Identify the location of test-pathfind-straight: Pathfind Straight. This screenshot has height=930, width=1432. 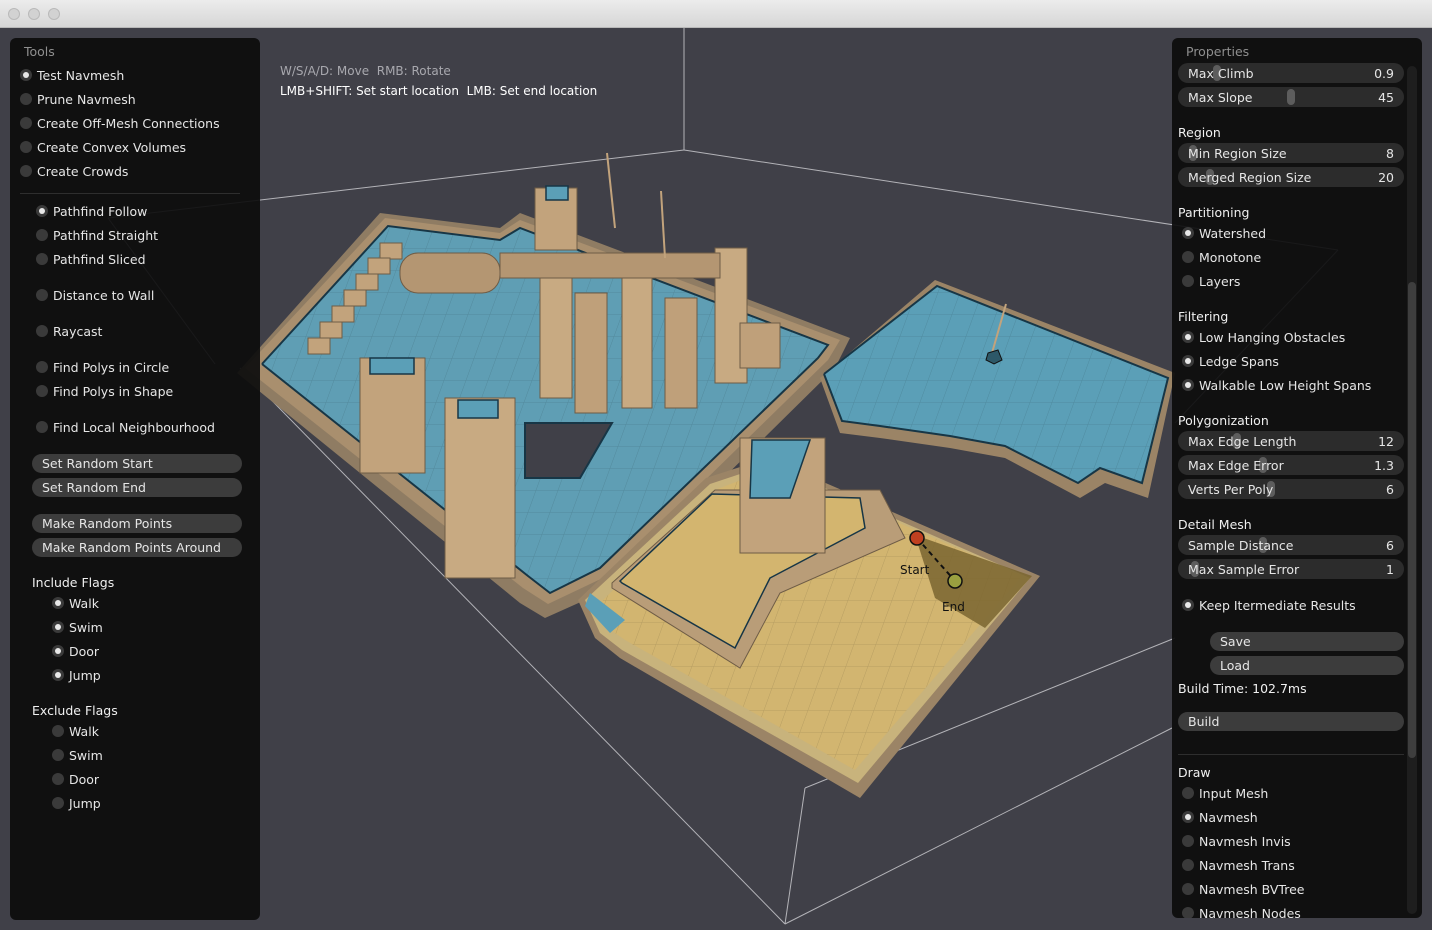
(97, 235).